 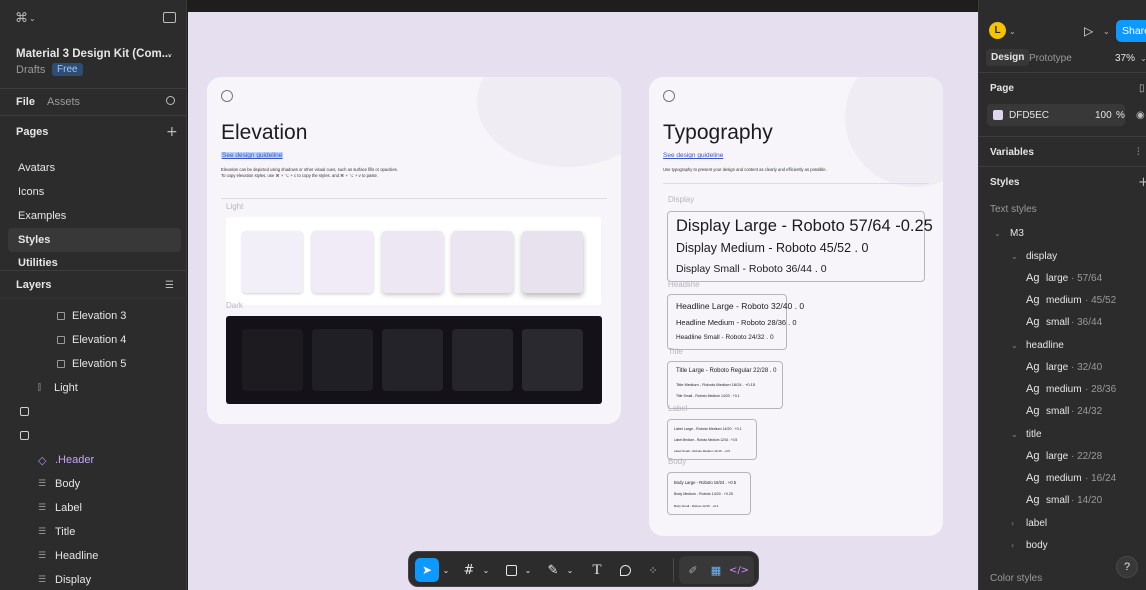 I want to click on page-item-icons: Icons, so click(x=93, y=192).